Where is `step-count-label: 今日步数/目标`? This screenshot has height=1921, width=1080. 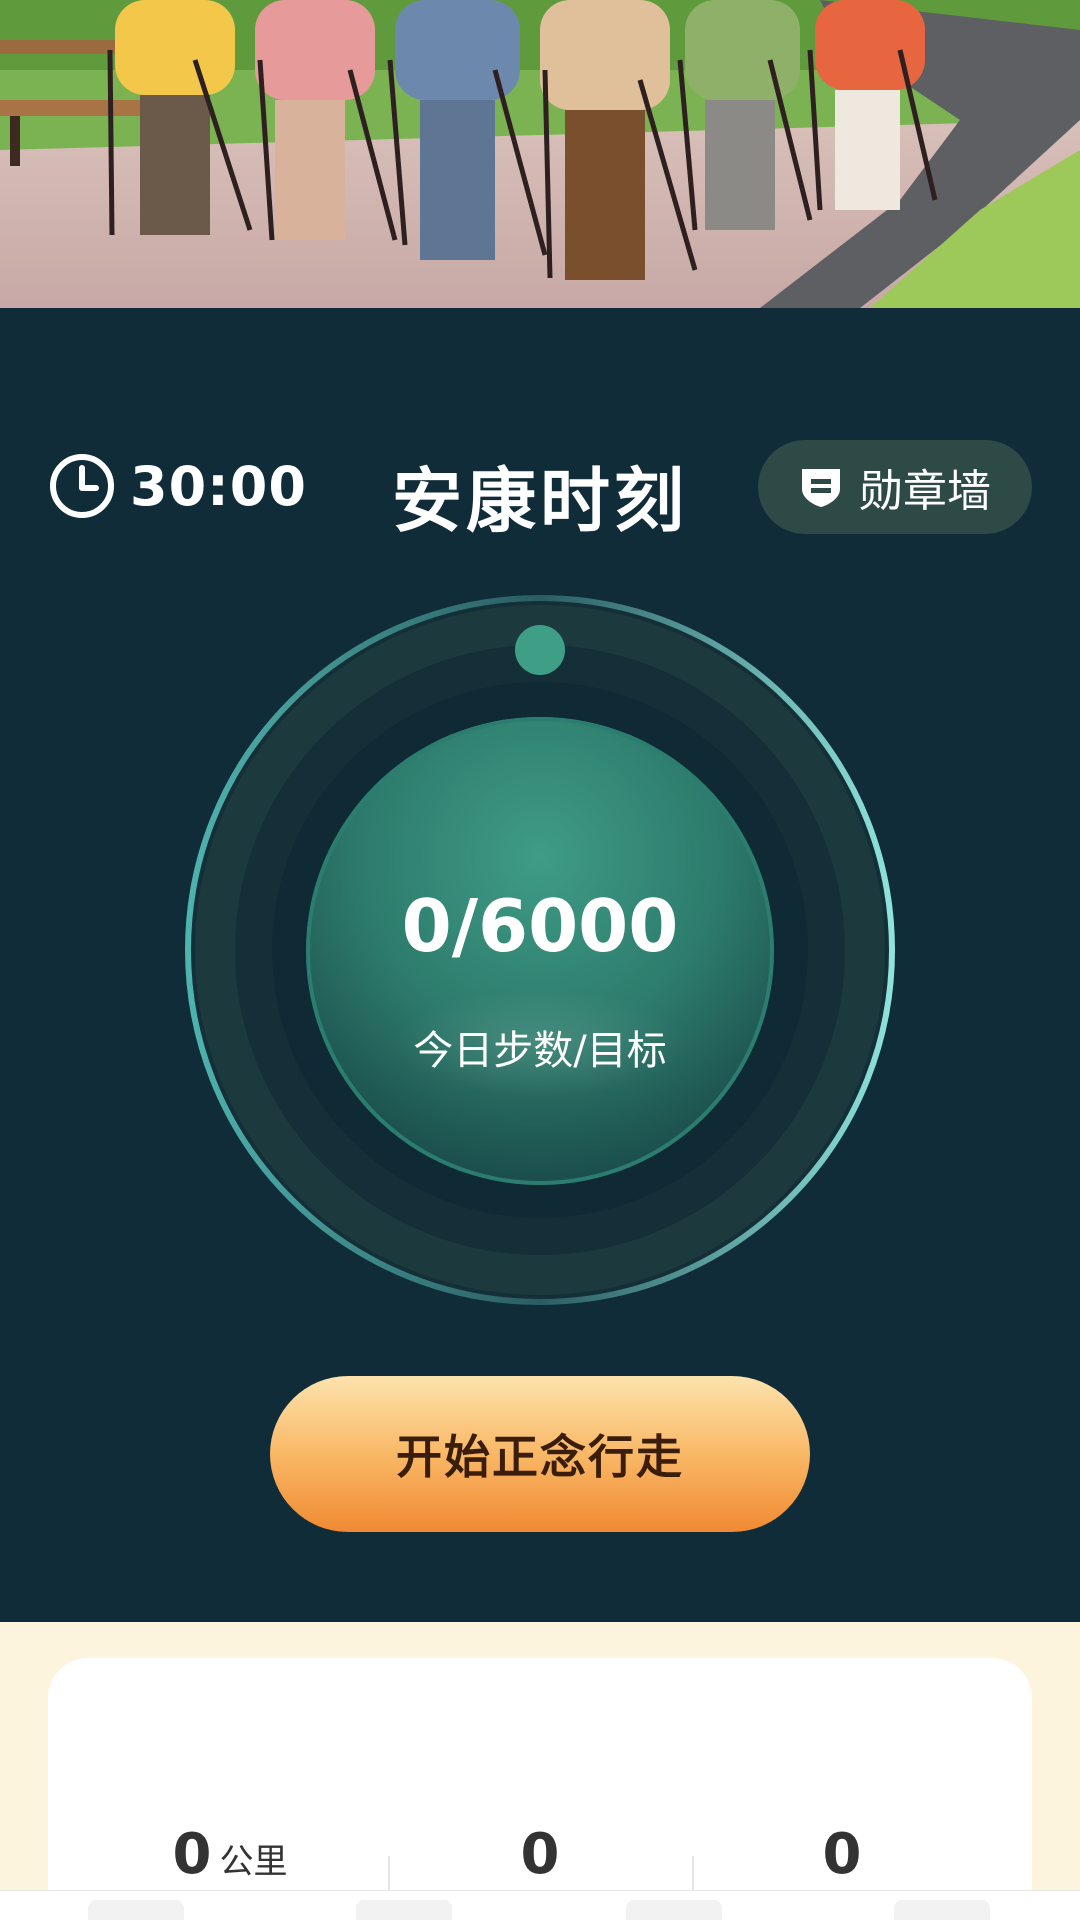 step-count-label: 今日步数/目标 is located at coordinates (540, 1051).